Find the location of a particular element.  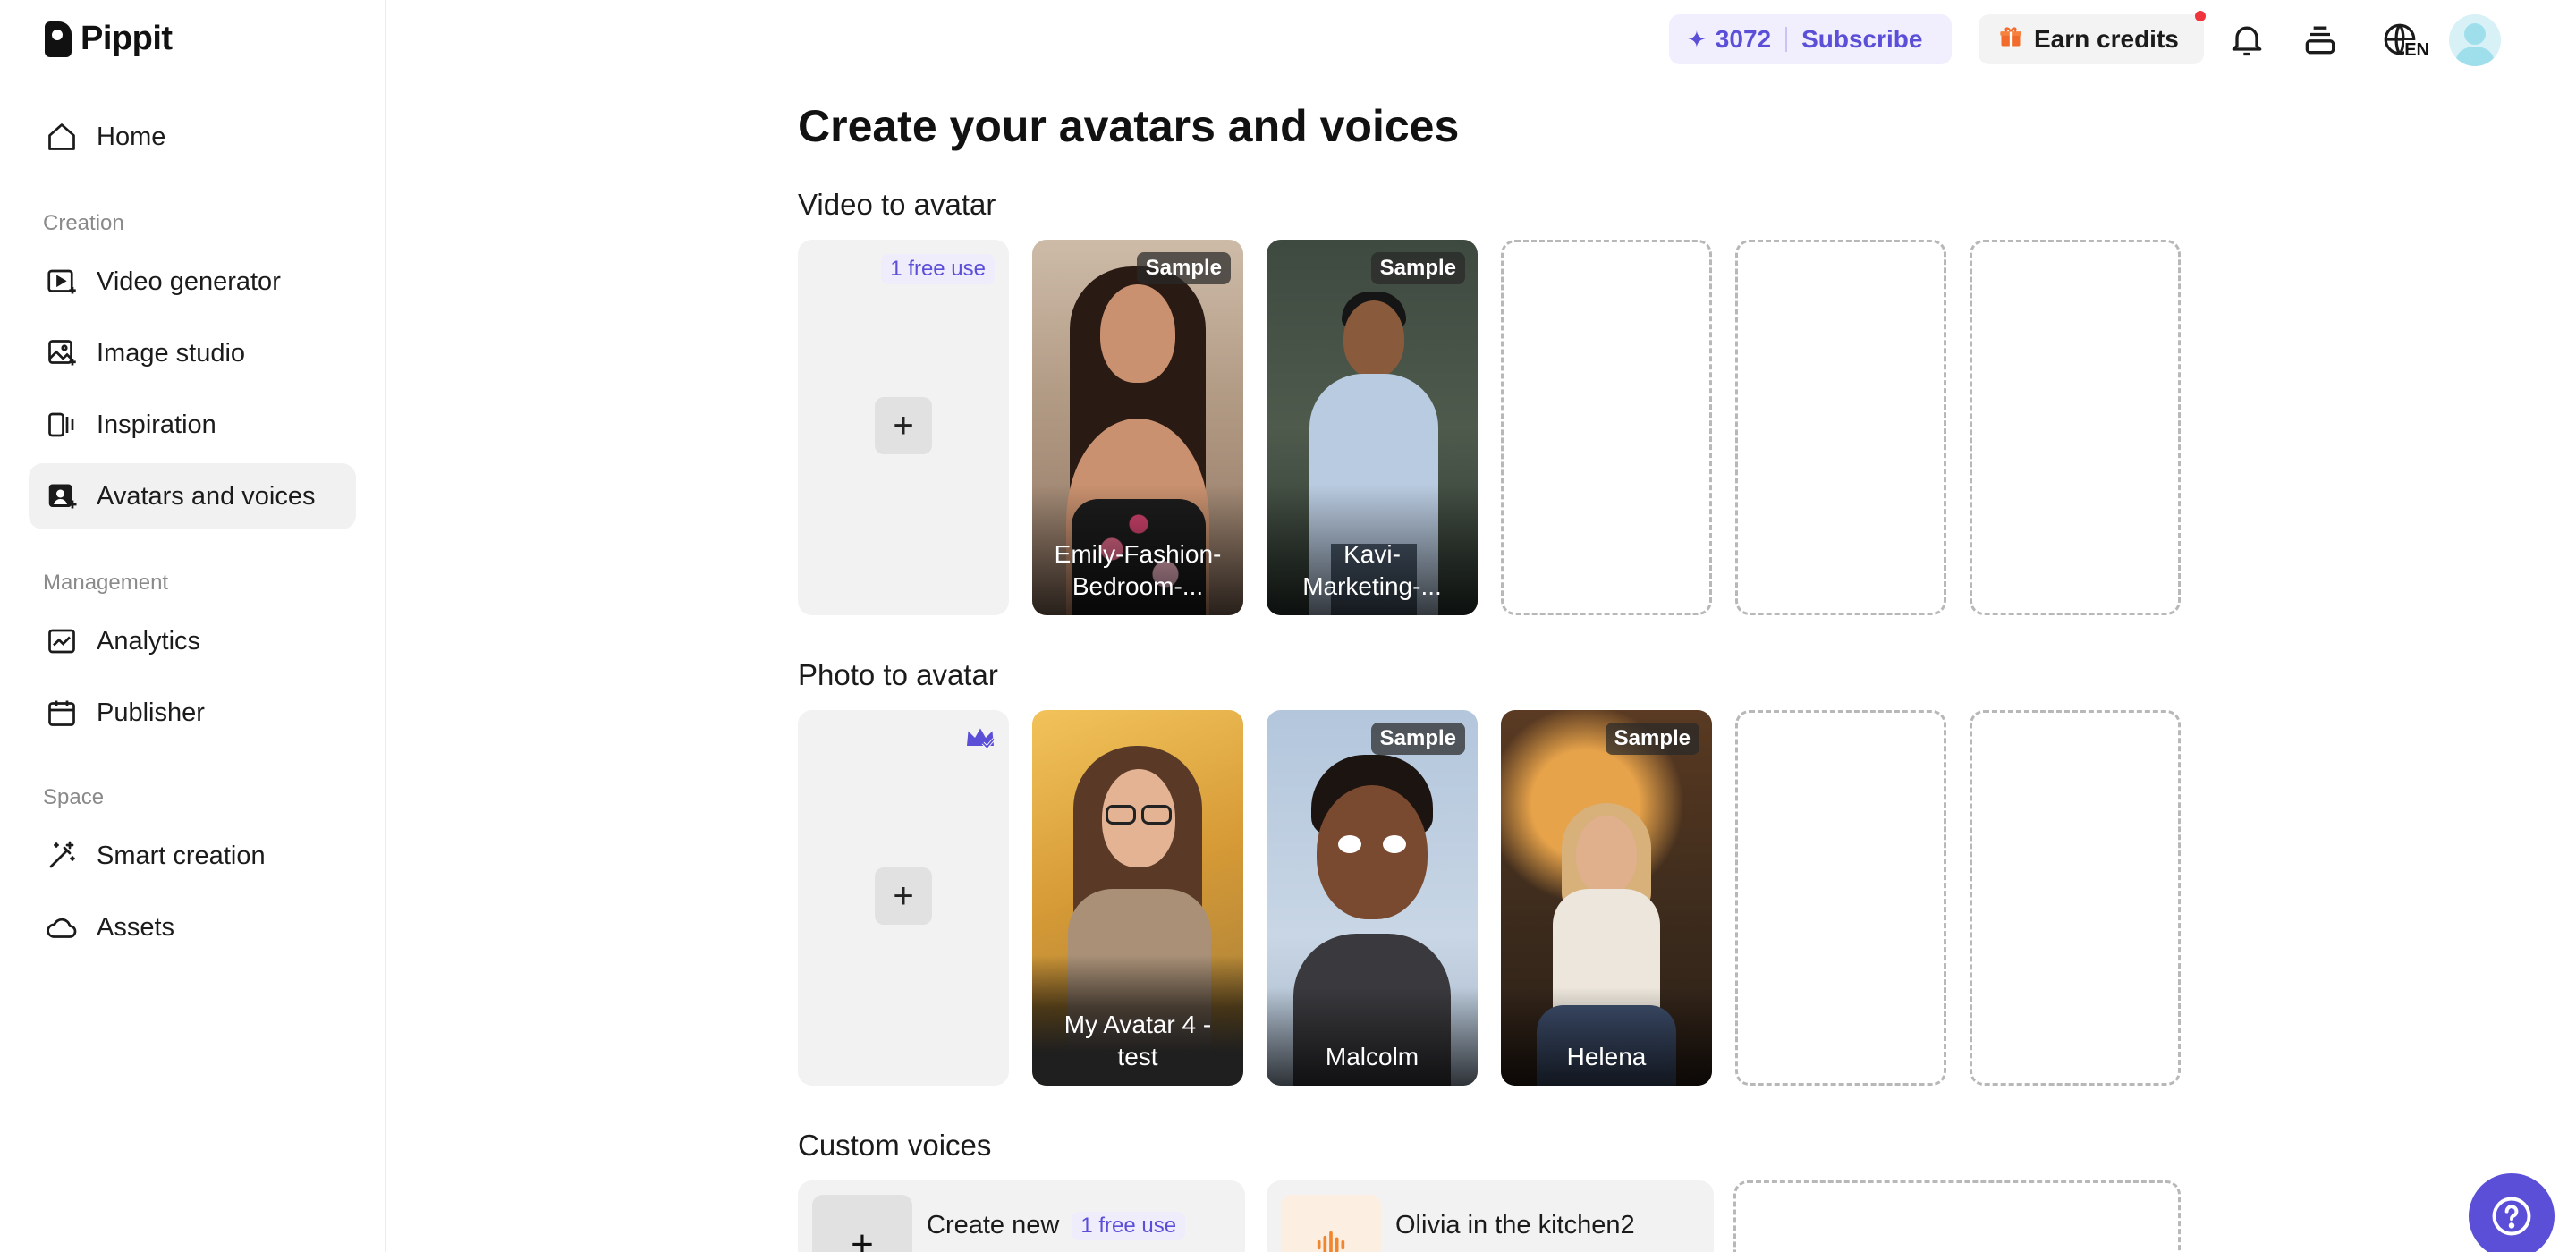

sidebar-item-assets: Assets is located at coordinates (192, 927).